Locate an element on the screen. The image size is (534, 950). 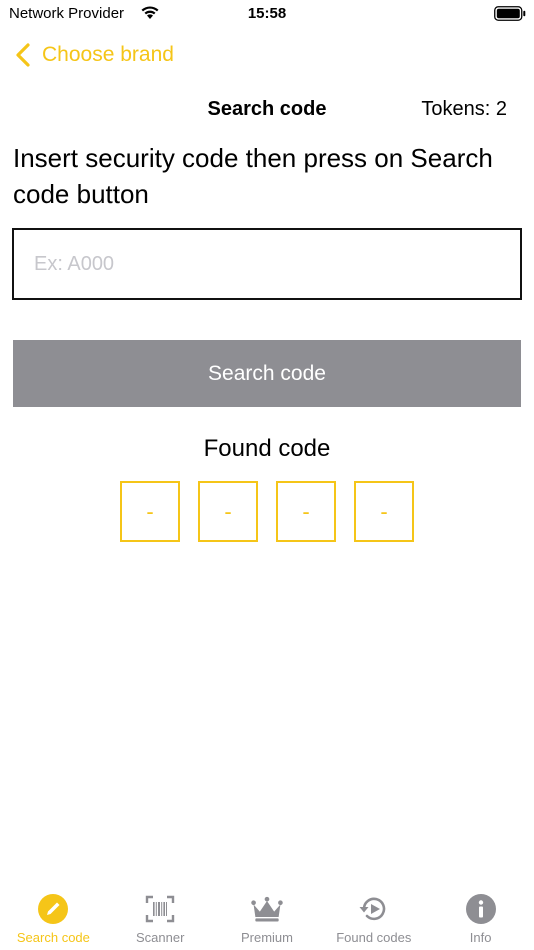
found-code-digit-2: - is located at coordinates (228, 511).